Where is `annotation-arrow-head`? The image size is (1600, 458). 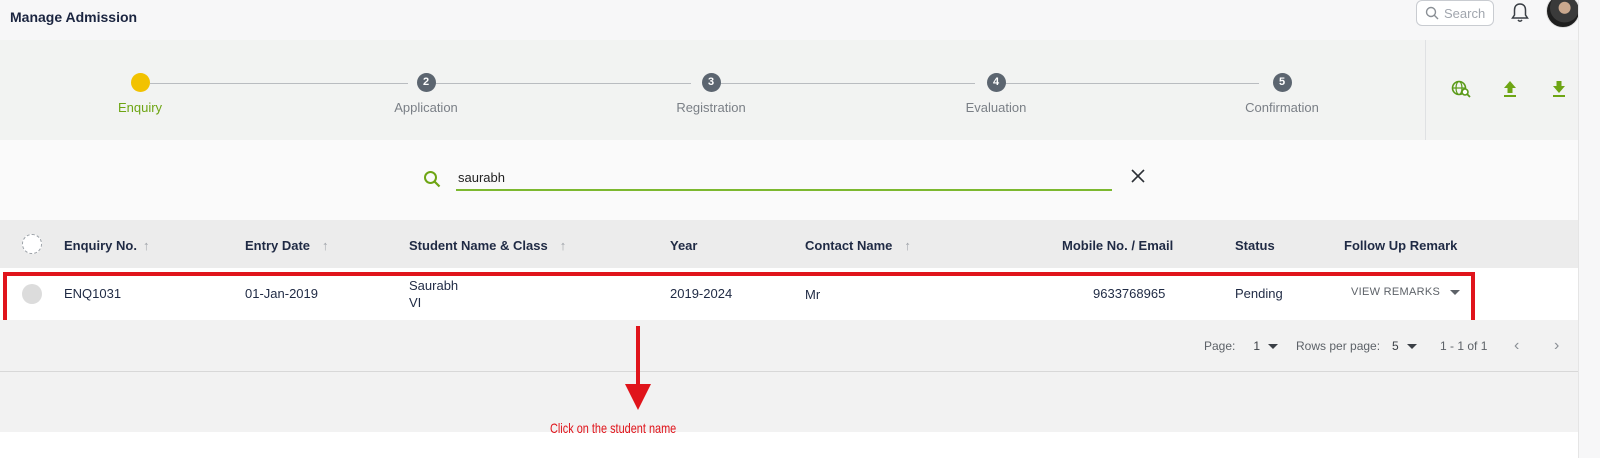
annotation-arrow-head is located at coordinates (638, 397).